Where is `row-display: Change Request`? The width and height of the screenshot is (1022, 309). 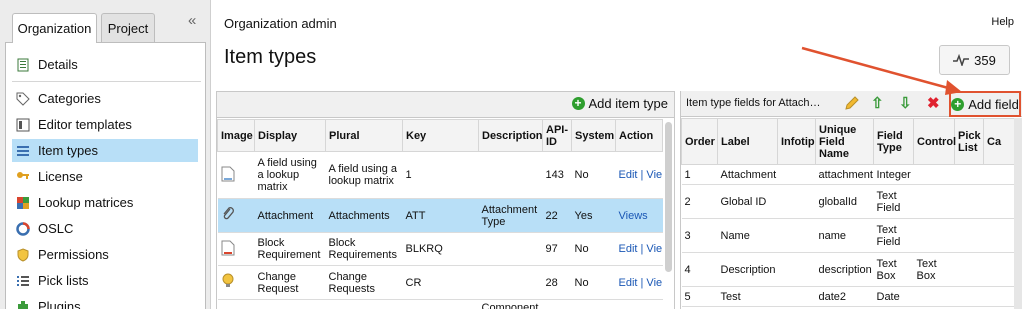 row-display: Change Request is located at coordinates (290, 282).